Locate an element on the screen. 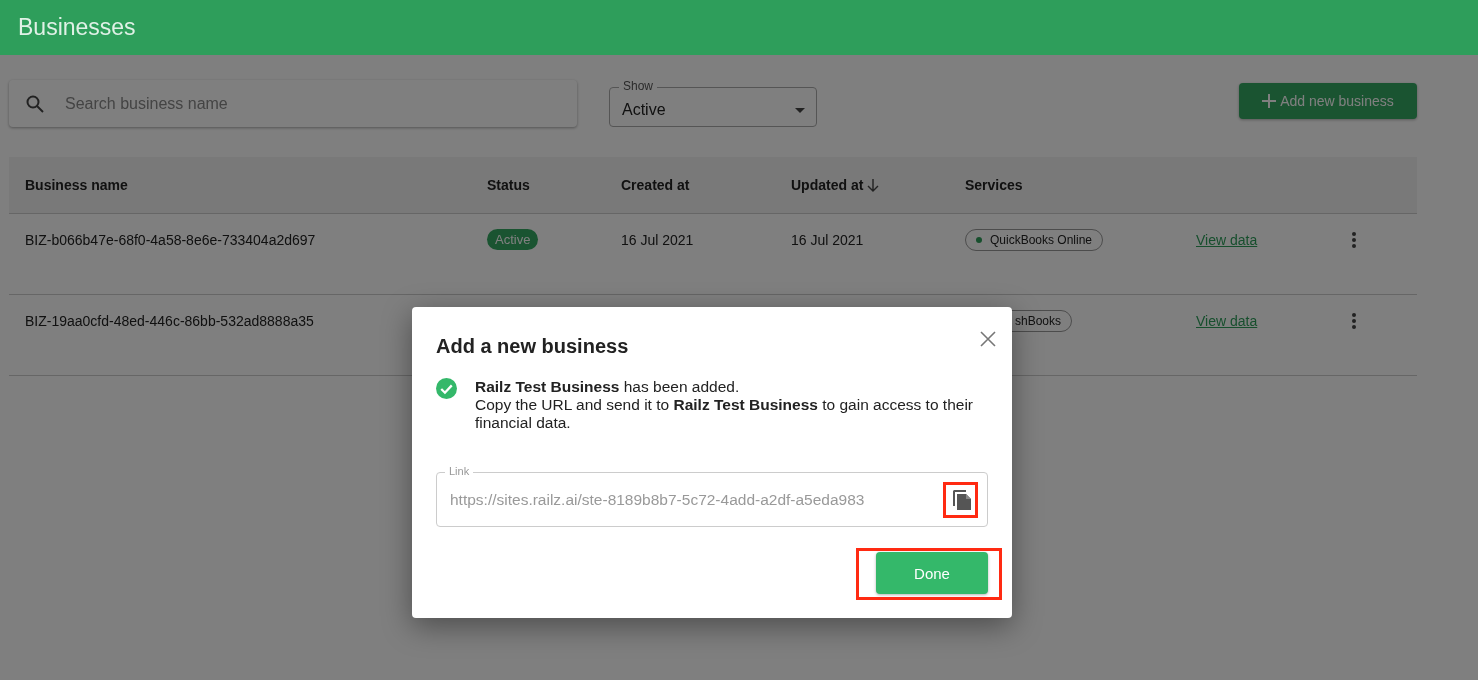  column-header: Business name is located at coordinates (76, 185).